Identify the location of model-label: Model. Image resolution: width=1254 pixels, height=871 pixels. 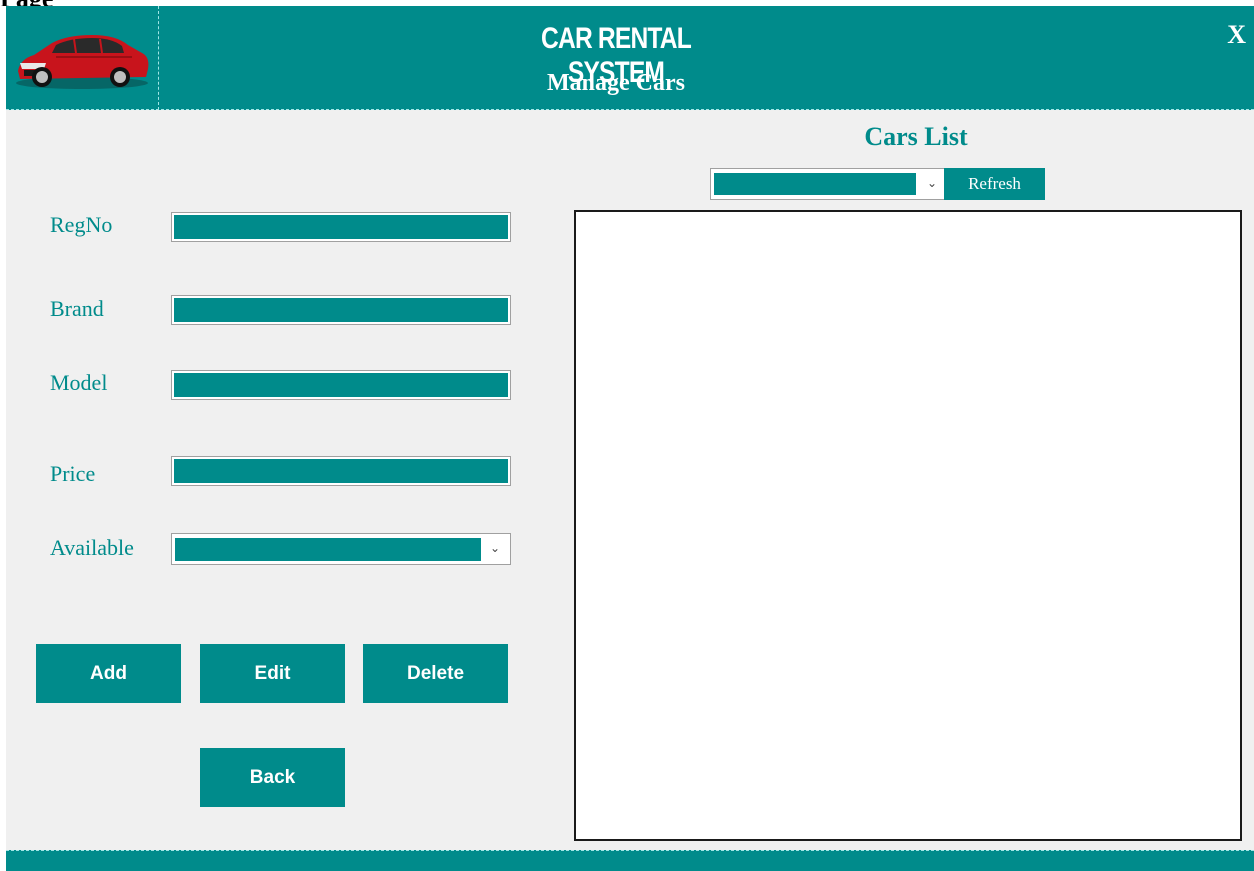
(79, 382).